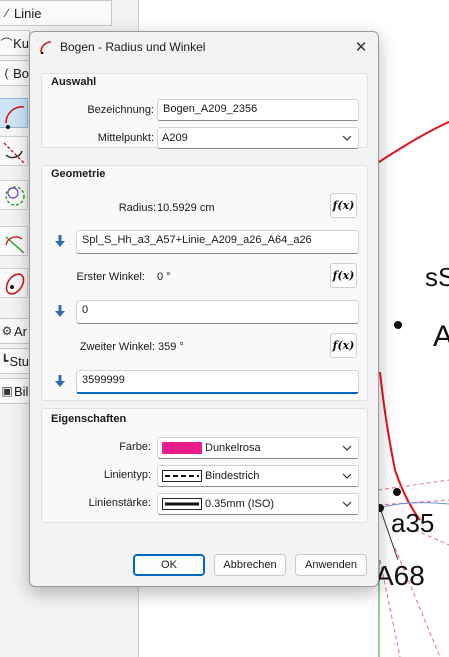 This screenshot has height=657, width=449. I want to click on zweiter-winkel-expression-field: 3599999, so click(217, 382).